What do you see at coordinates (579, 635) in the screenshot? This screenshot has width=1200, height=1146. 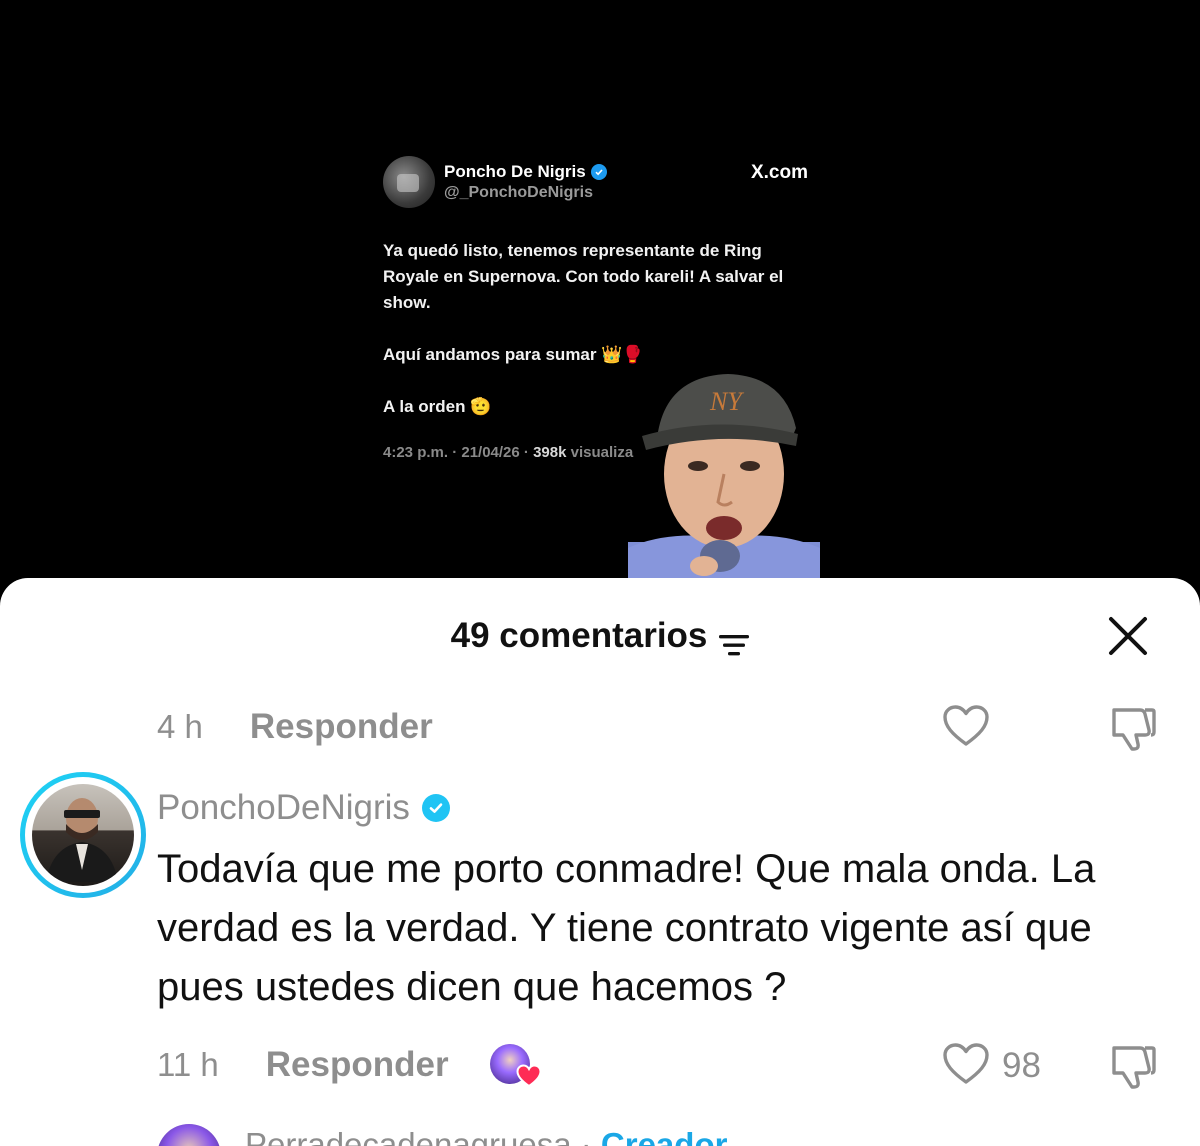 I see `comments-count-title: 49 comentarios` at bounding box center [579, 635].